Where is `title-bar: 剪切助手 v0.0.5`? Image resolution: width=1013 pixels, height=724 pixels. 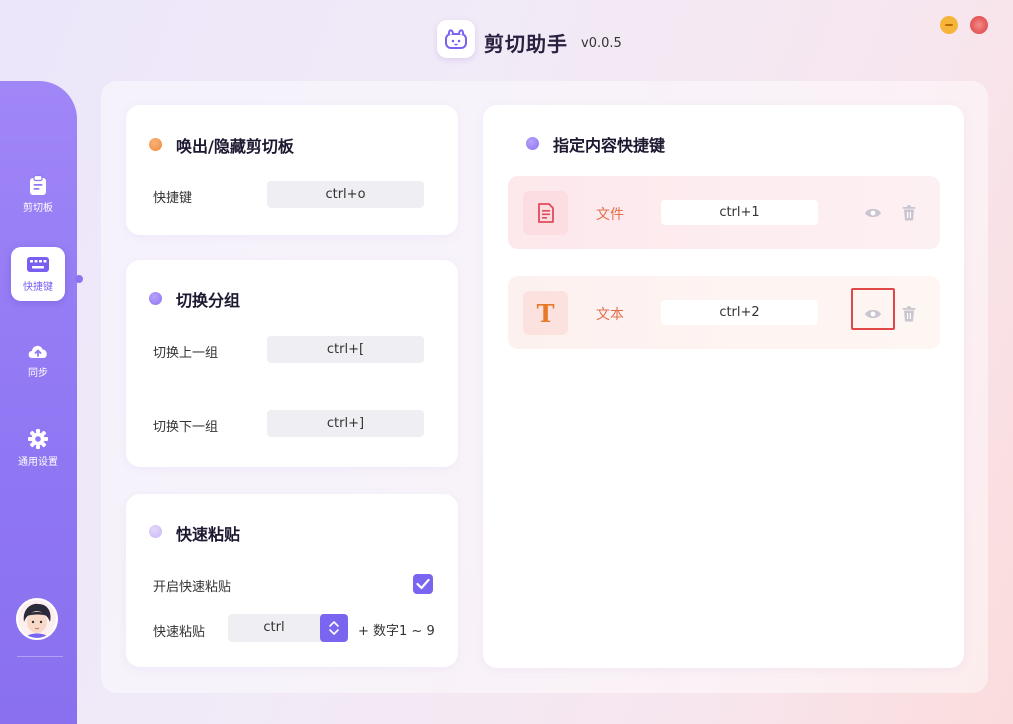 title-bar: 剪切助手 v0.0.5 is located at coordinates (506, 40).